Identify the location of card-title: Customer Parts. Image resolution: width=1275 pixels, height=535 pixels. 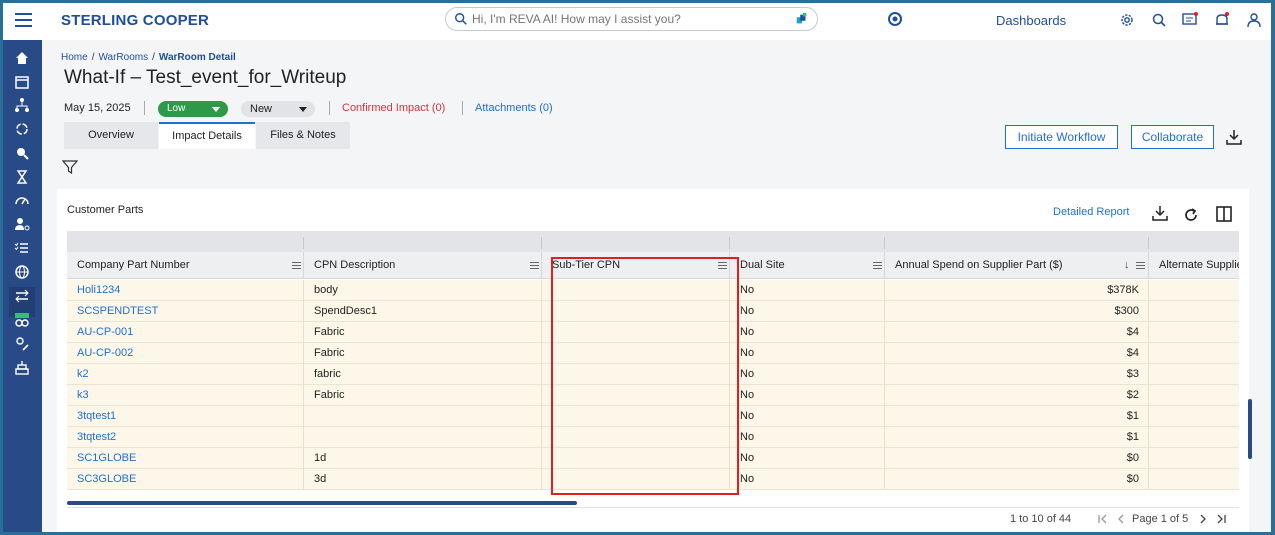
(105, 210).